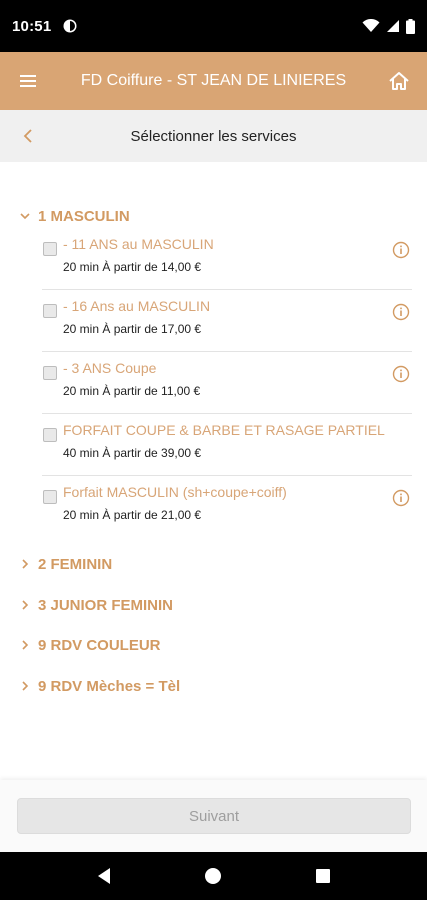 This screenshot has height=900, width=427. What do you see at coordinates (371, 25) in the screenshot?
I see `wifi-icon` at bounding box center [371, 25].